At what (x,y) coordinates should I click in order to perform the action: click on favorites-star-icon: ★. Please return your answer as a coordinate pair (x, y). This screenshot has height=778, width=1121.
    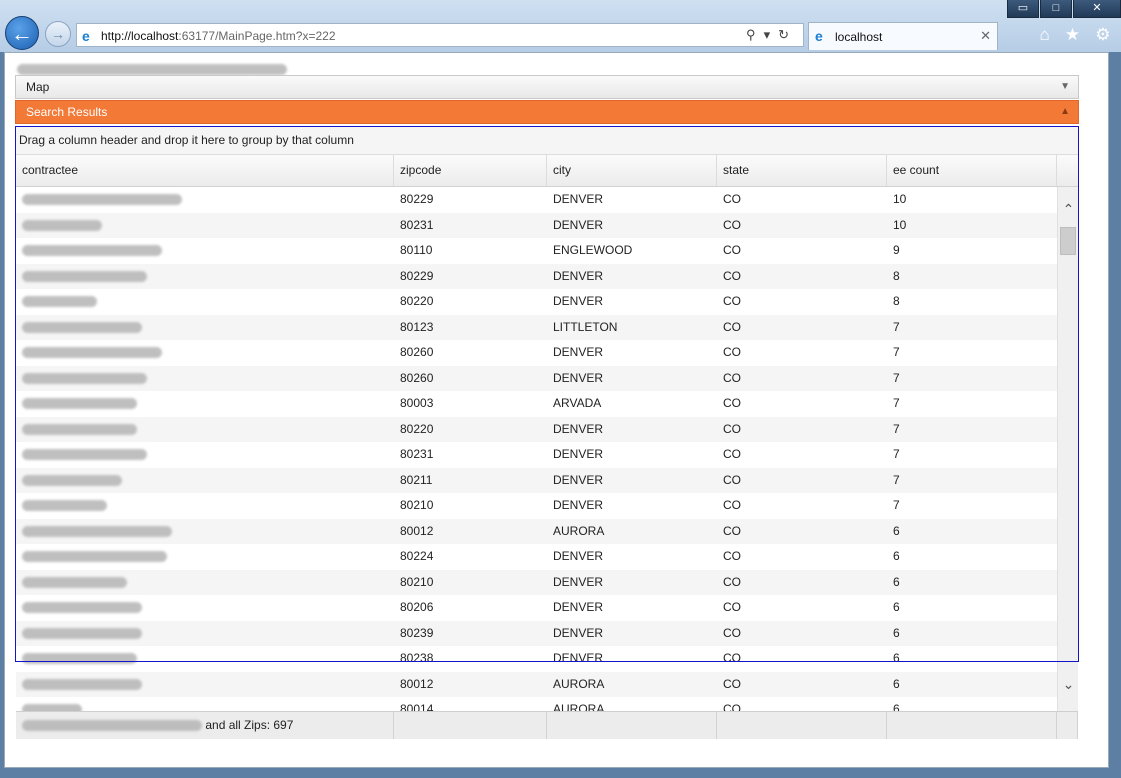
    Looking at the image, I should click on (1072, 35).